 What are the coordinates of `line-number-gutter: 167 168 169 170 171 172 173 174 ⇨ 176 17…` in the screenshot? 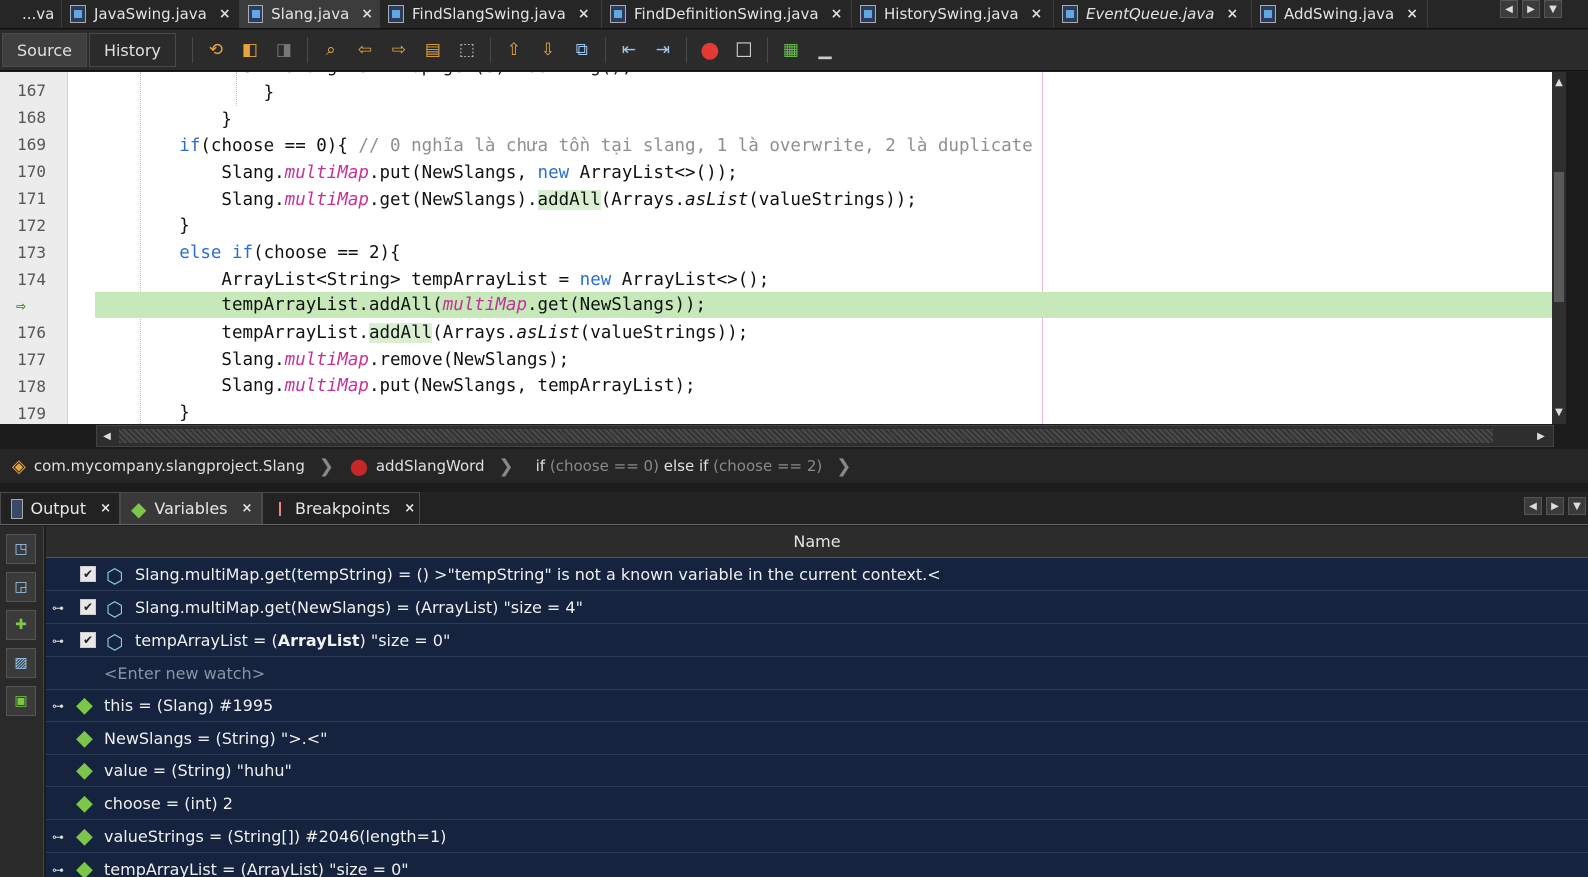 It's located at (34, 248).